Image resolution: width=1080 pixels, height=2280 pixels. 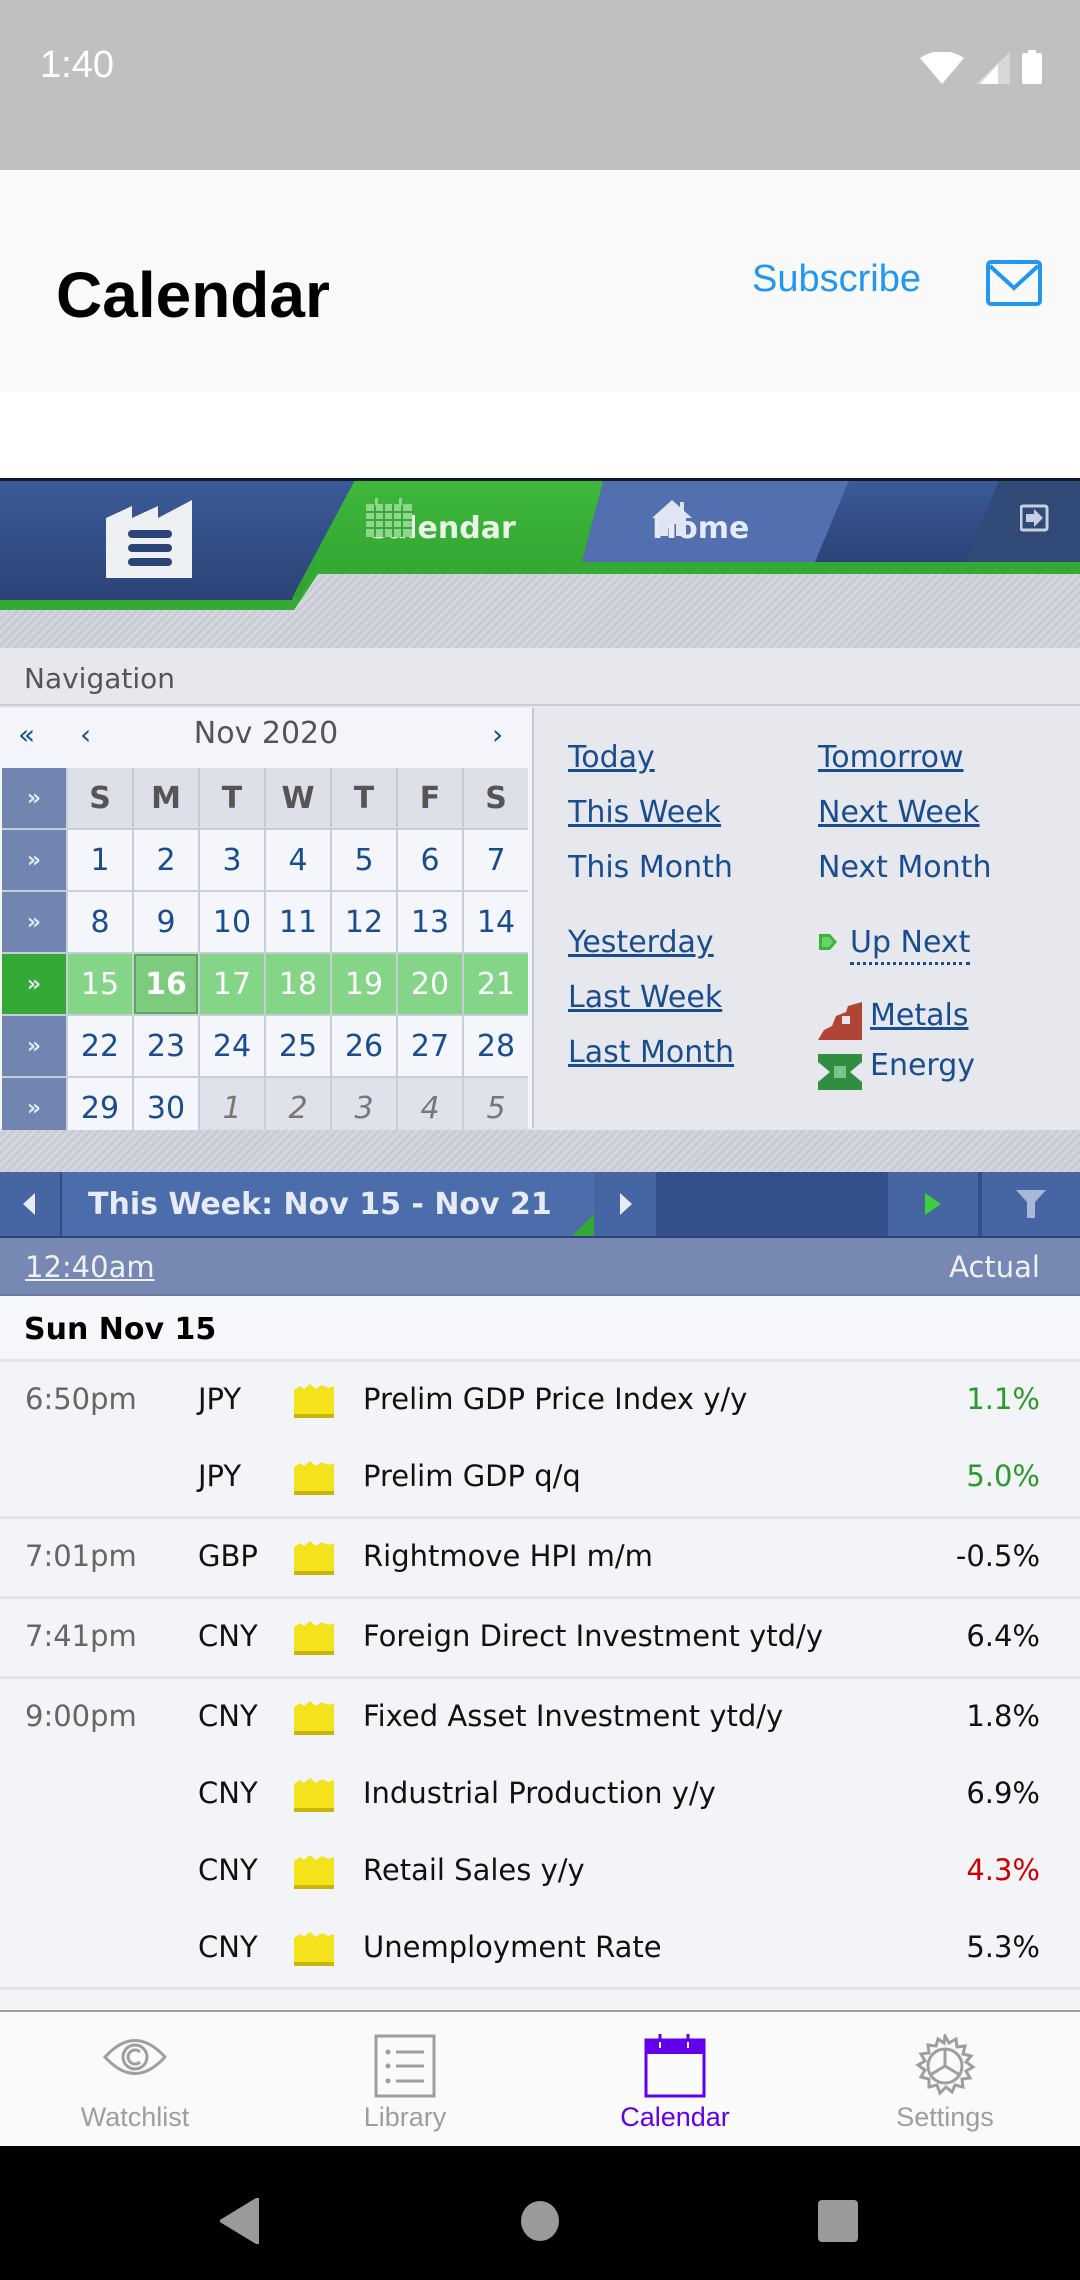 What do you see at coordinates (364, 922) in the screenshot?
I see `calendar-day: 12` at bounding box center [364, 922].